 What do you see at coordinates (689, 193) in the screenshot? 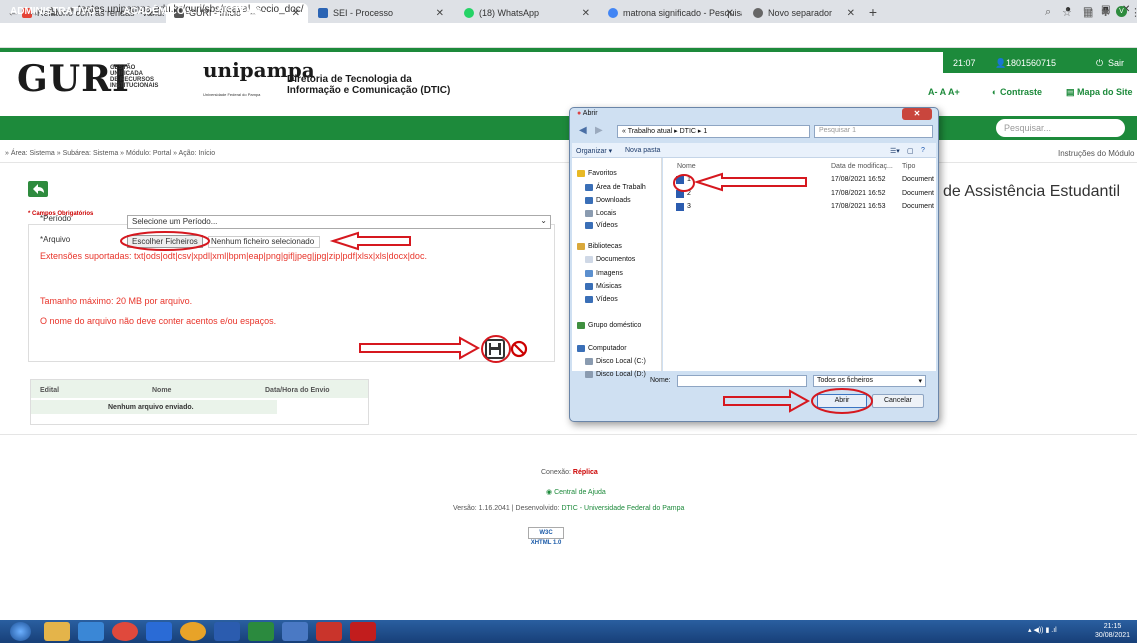
I see `file-name: 2` at bounding box center [689, 193].